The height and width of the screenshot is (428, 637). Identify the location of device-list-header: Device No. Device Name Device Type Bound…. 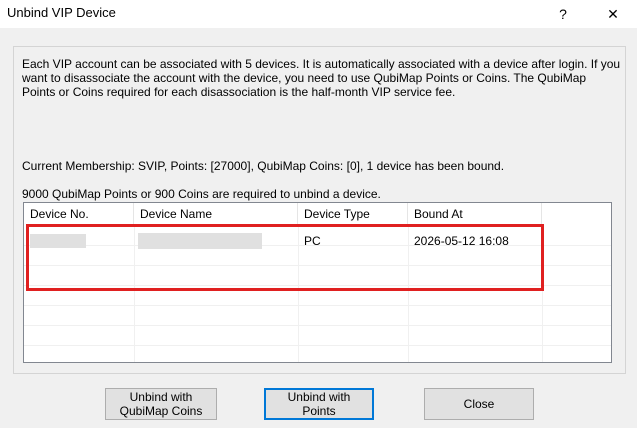
(317, 214).